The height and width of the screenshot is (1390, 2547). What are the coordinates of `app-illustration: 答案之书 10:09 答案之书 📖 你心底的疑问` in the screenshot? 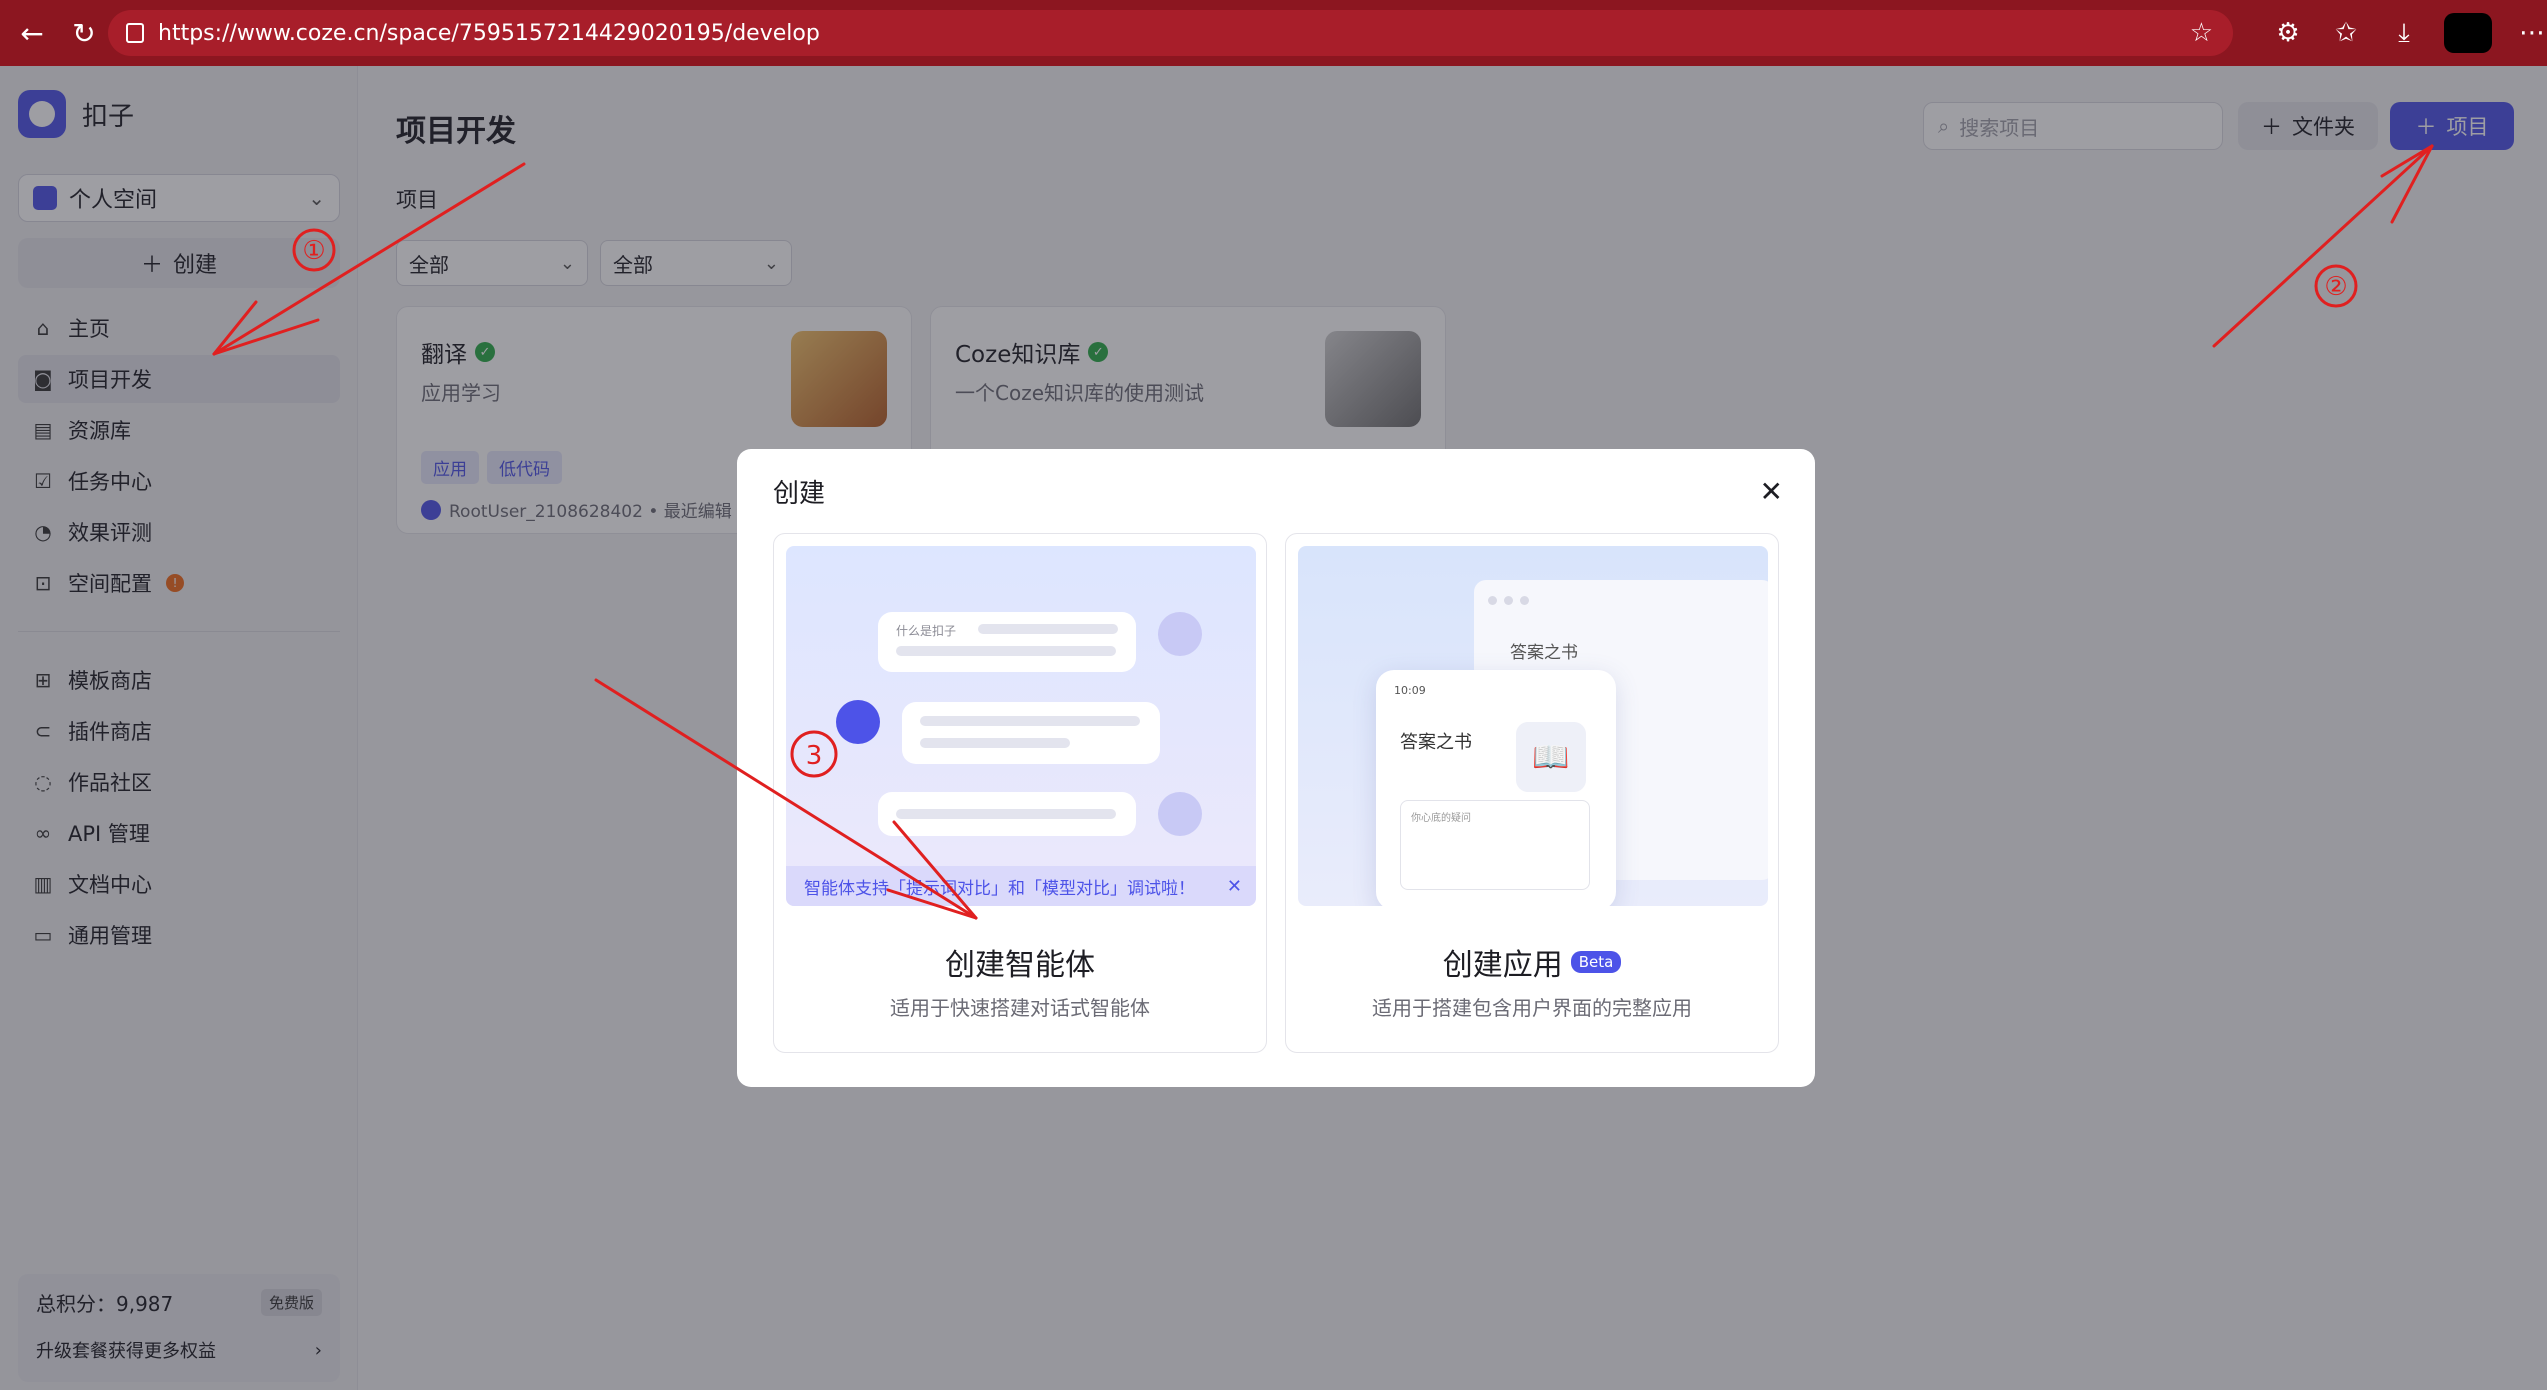 It's located at (1533, 726).